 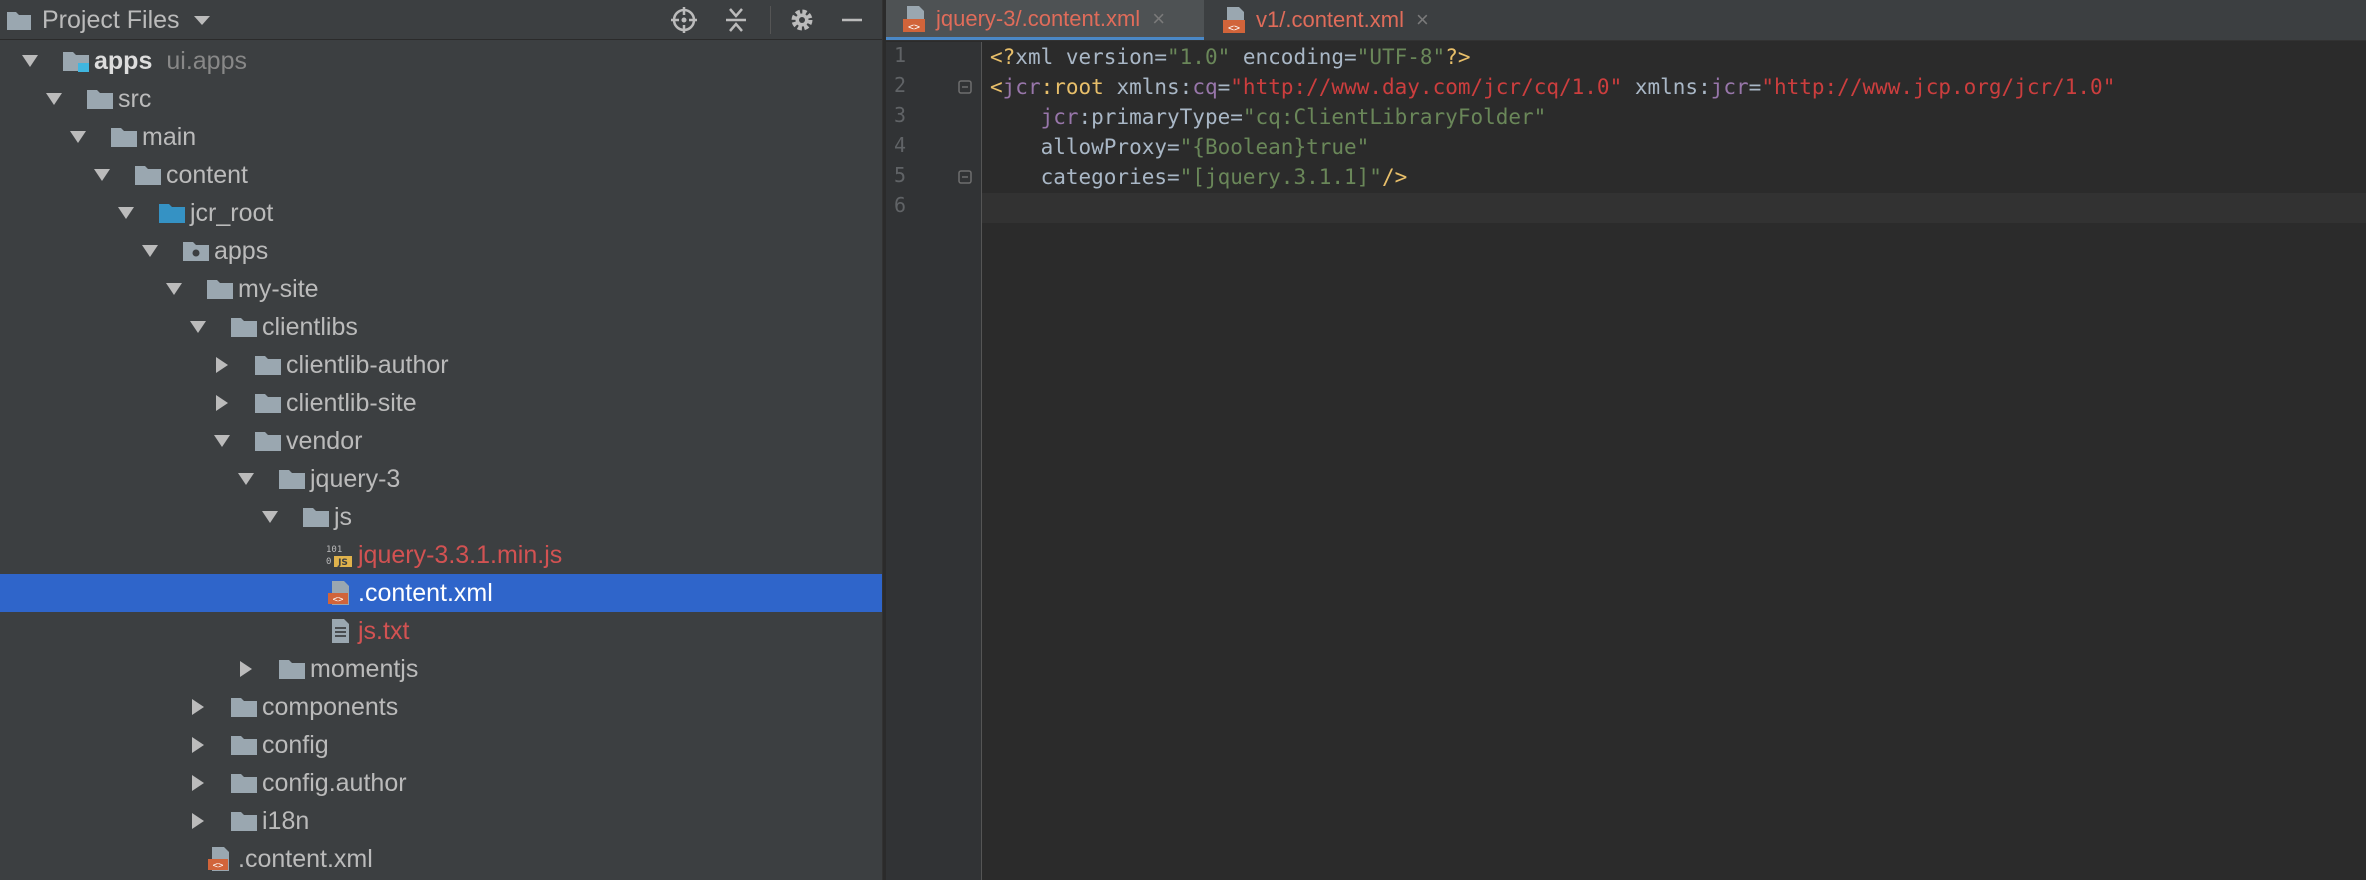 What do you see at coordinates (330, 706) in the screenshot?
I see `tree-item-label: components` at bounding box center [330, 706].